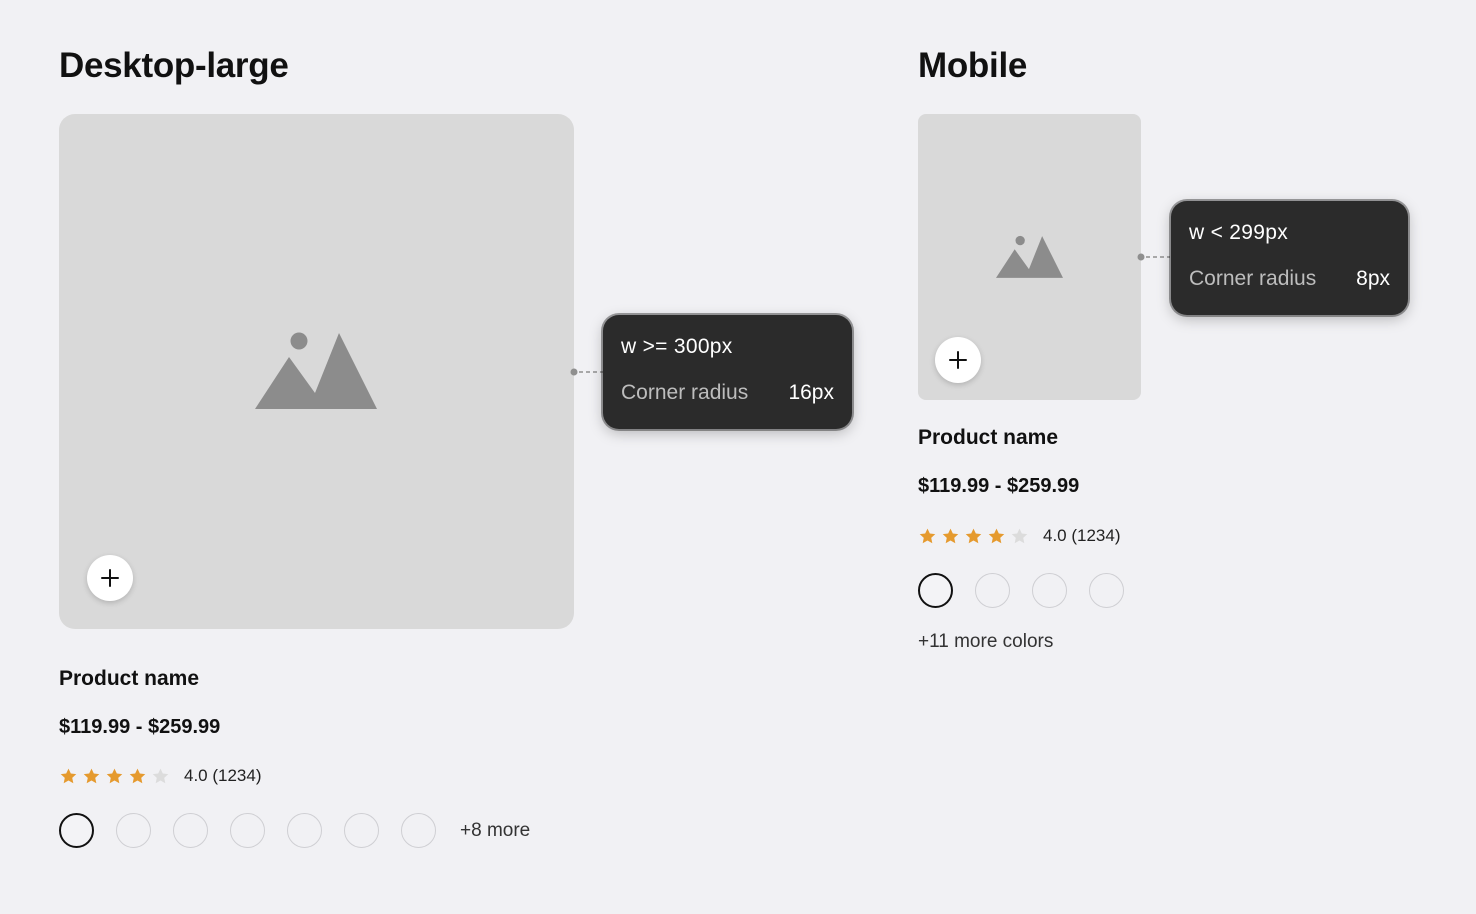 The height and width of the screenshot is (914, 1476). Describe the element at coordinates (677, 346) in the screenshot. I see `tooltip-condition: w >= 300px` at that location.